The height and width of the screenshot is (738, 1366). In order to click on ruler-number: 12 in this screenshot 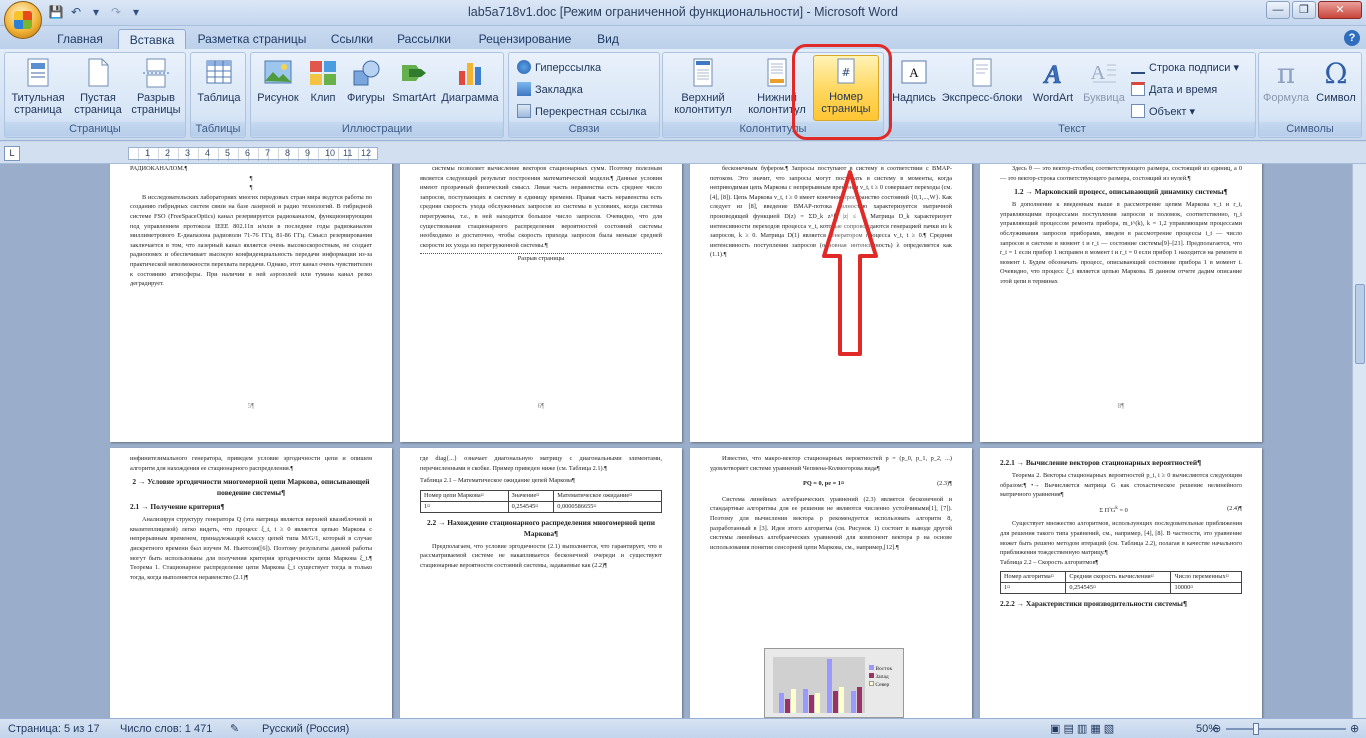, I will do `click(366, 153)`.